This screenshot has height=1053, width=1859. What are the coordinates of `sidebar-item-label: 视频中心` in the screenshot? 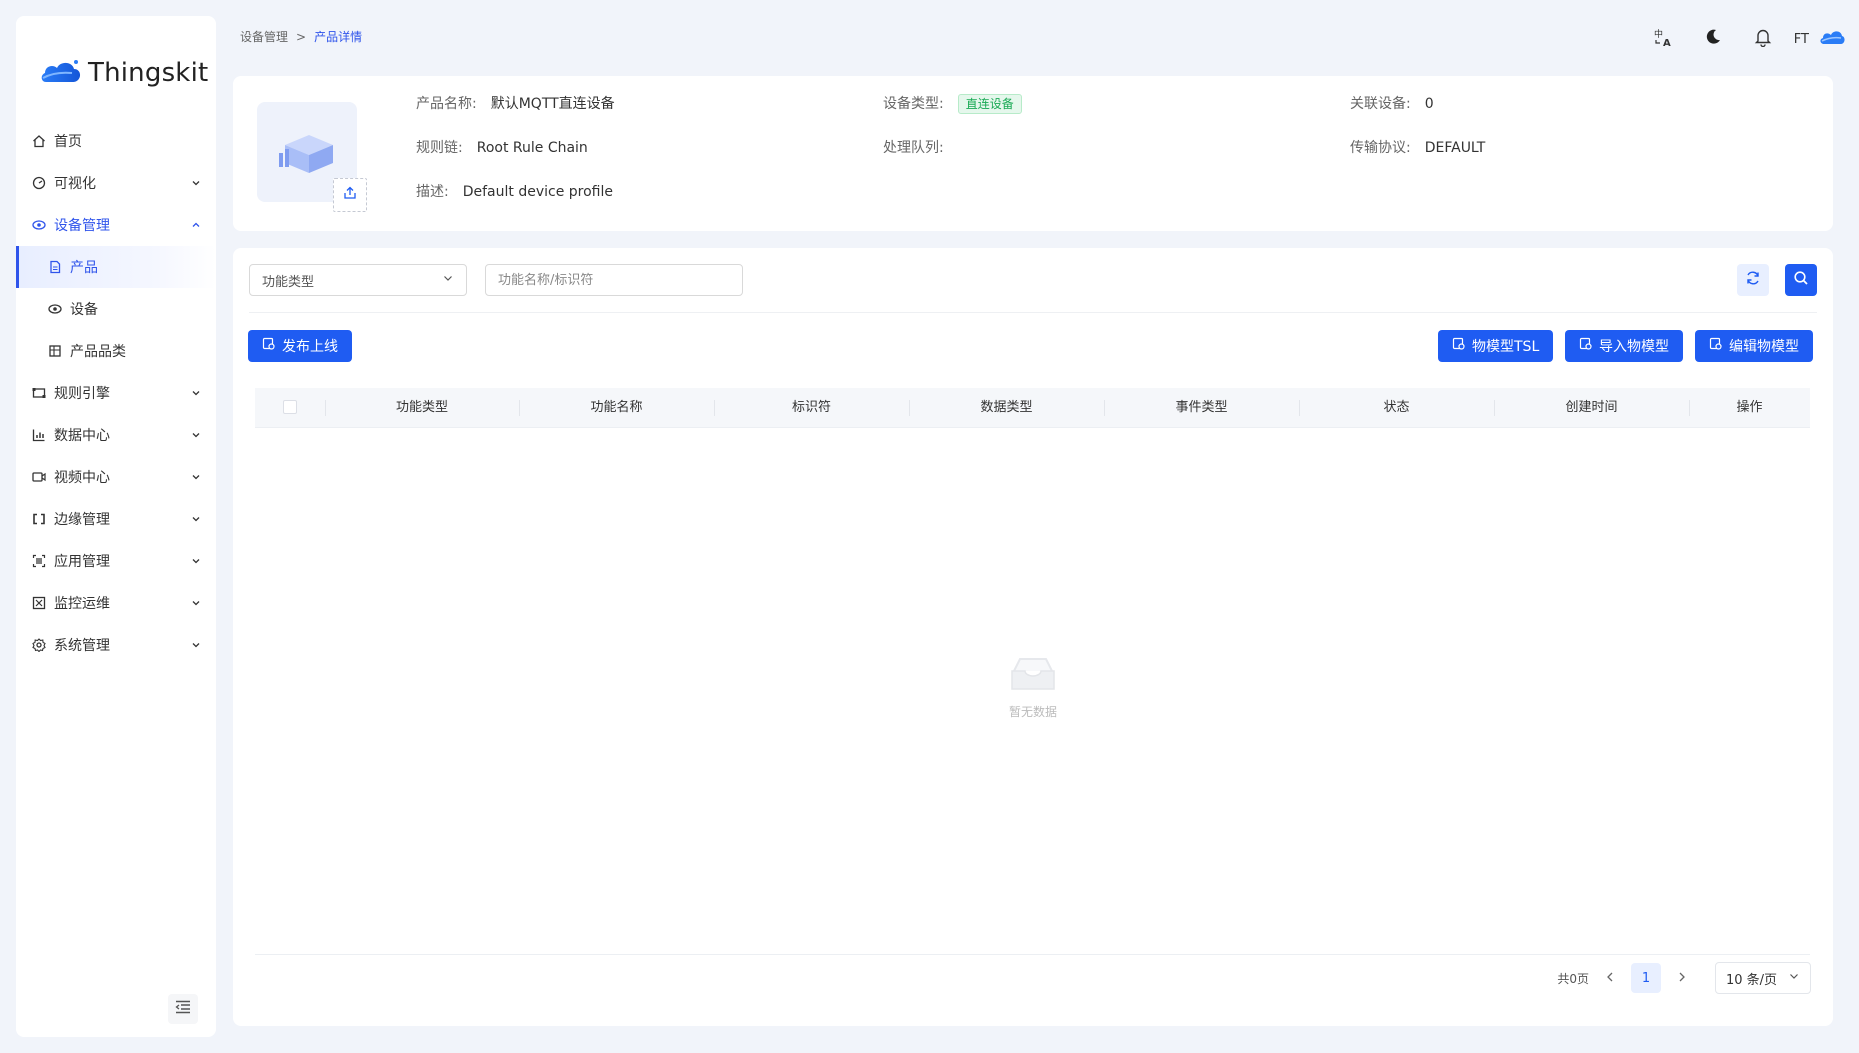 It's located at (82, 478).